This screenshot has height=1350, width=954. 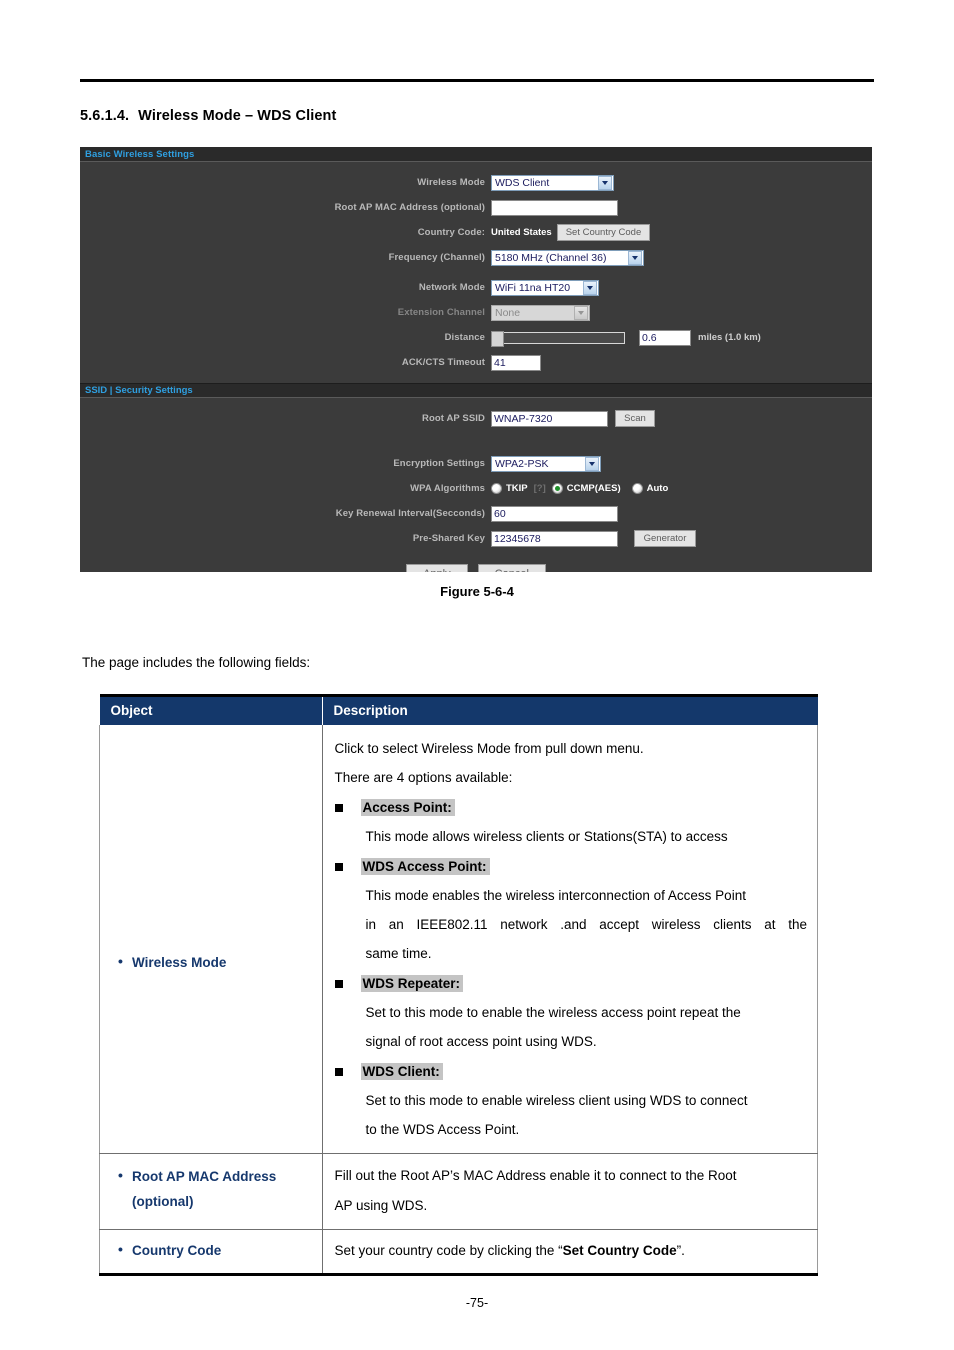 What do you see at coordinates (557, 488) in the screenshot?
I see `radio-selected-icon` at bounding box center [557, 488].